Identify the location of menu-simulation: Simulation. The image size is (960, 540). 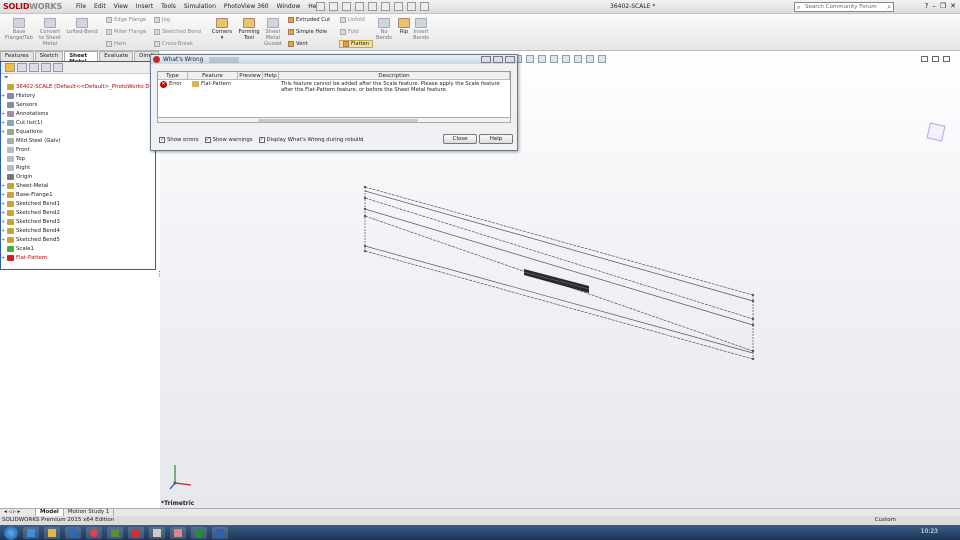
(200, 6).